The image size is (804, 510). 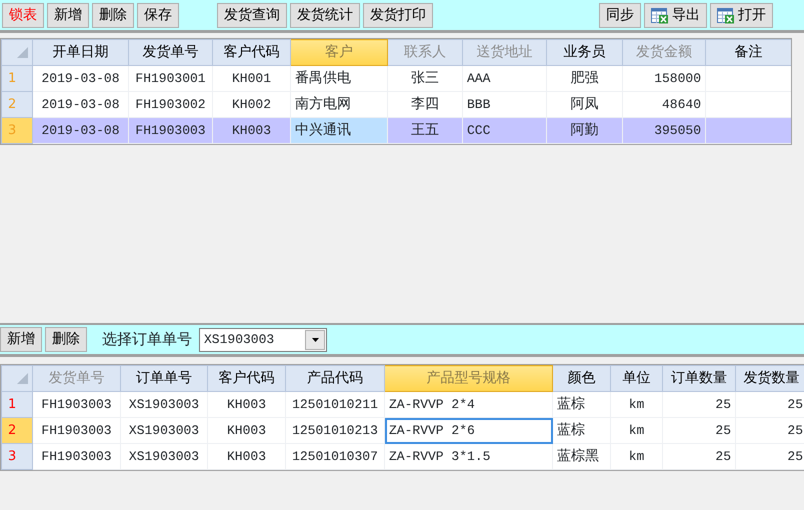 I want to click on table-cell: KH001, so click(x=251, y=79).